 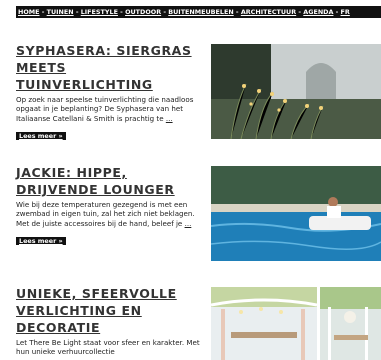 What do you see at coordinates (318, 12) in the screenshot?
I see `nav-agenda: AGENDA` at bounding box center [318, 12].